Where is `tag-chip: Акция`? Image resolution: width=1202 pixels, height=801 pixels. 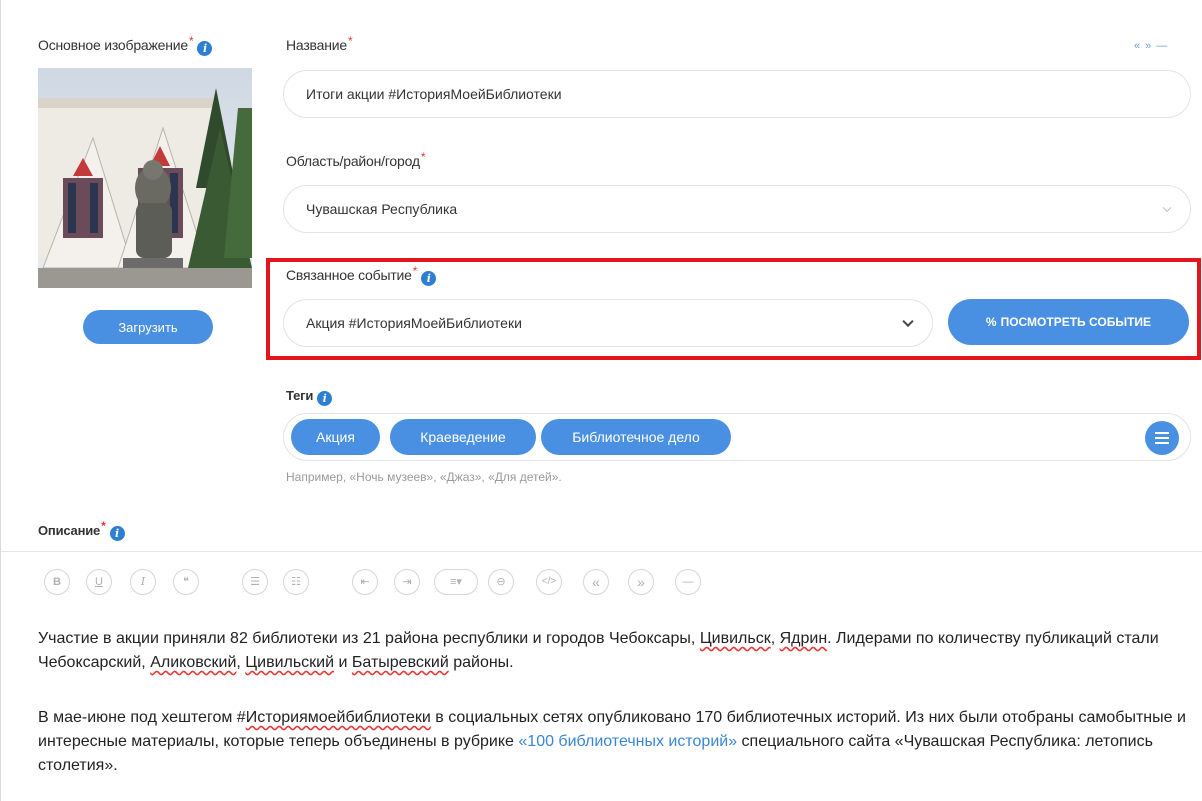 tag-chip: Акция is located at coordinates (335, 437).